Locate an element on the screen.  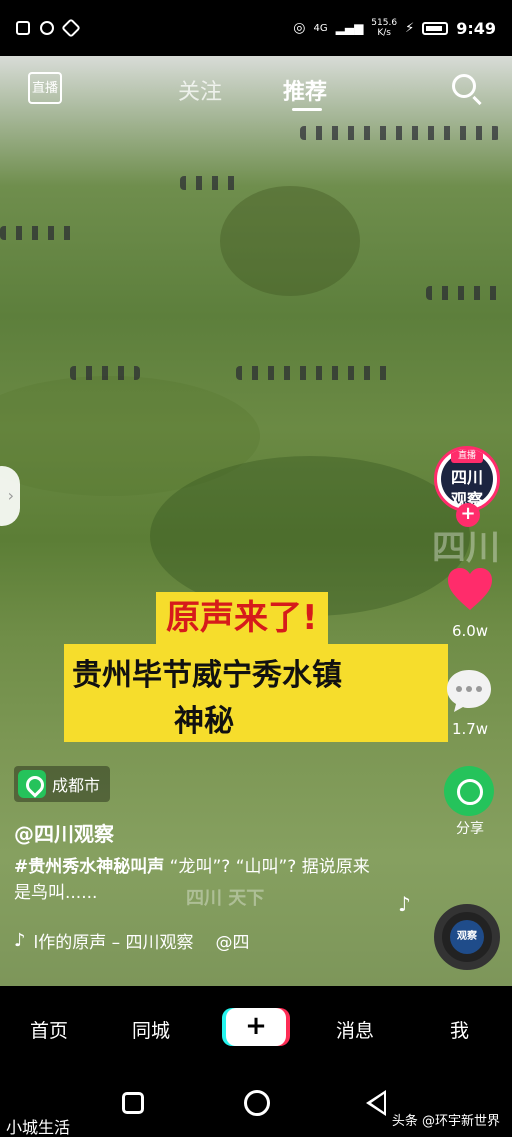
active-tab-indicator is located at coordinates (307, 109).